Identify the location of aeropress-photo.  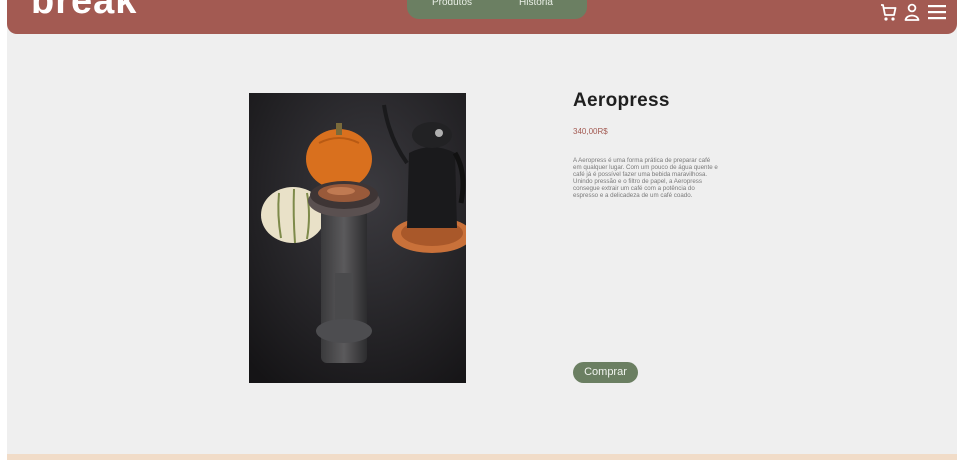
(357, 238).